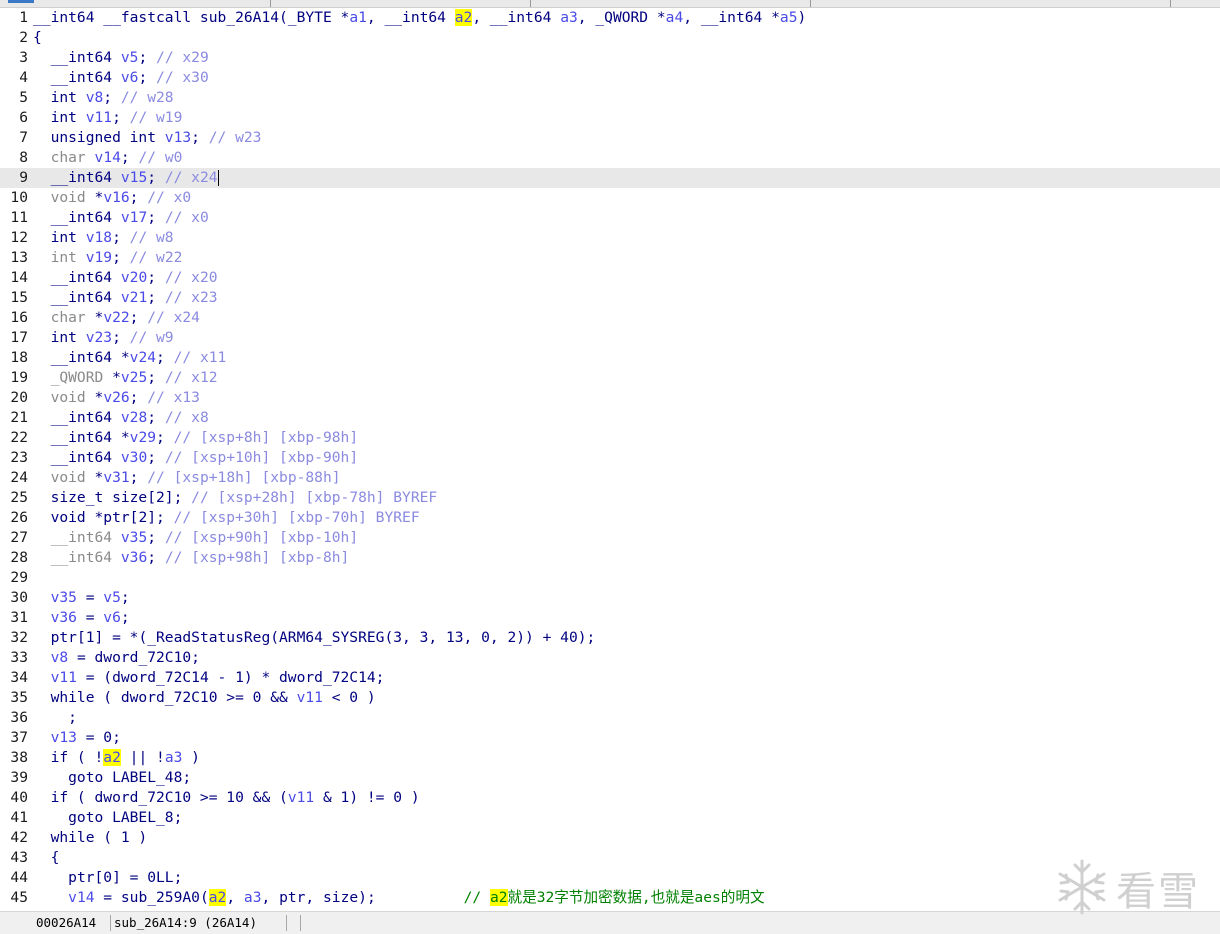  What do you see at coordinates (610, 778) in the screenshot?
I see `code-line: 39 goto LABEL_48;` at bounding box center [610, 778].